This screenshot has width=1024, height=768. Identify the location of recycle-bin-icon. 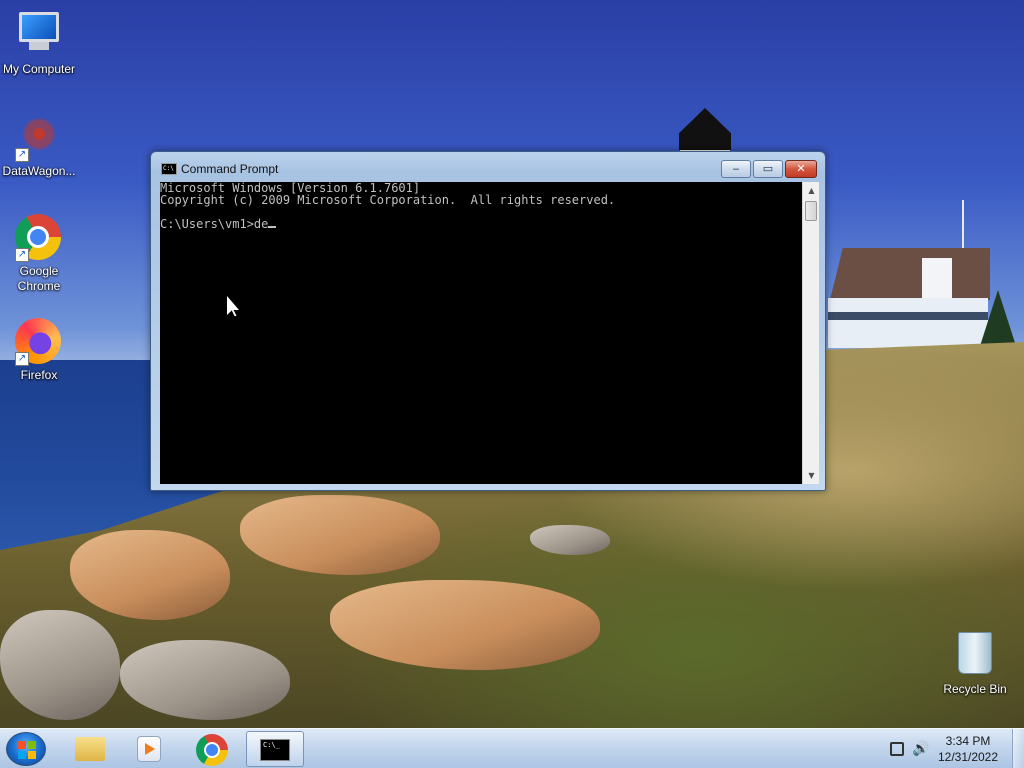
(975, 656).